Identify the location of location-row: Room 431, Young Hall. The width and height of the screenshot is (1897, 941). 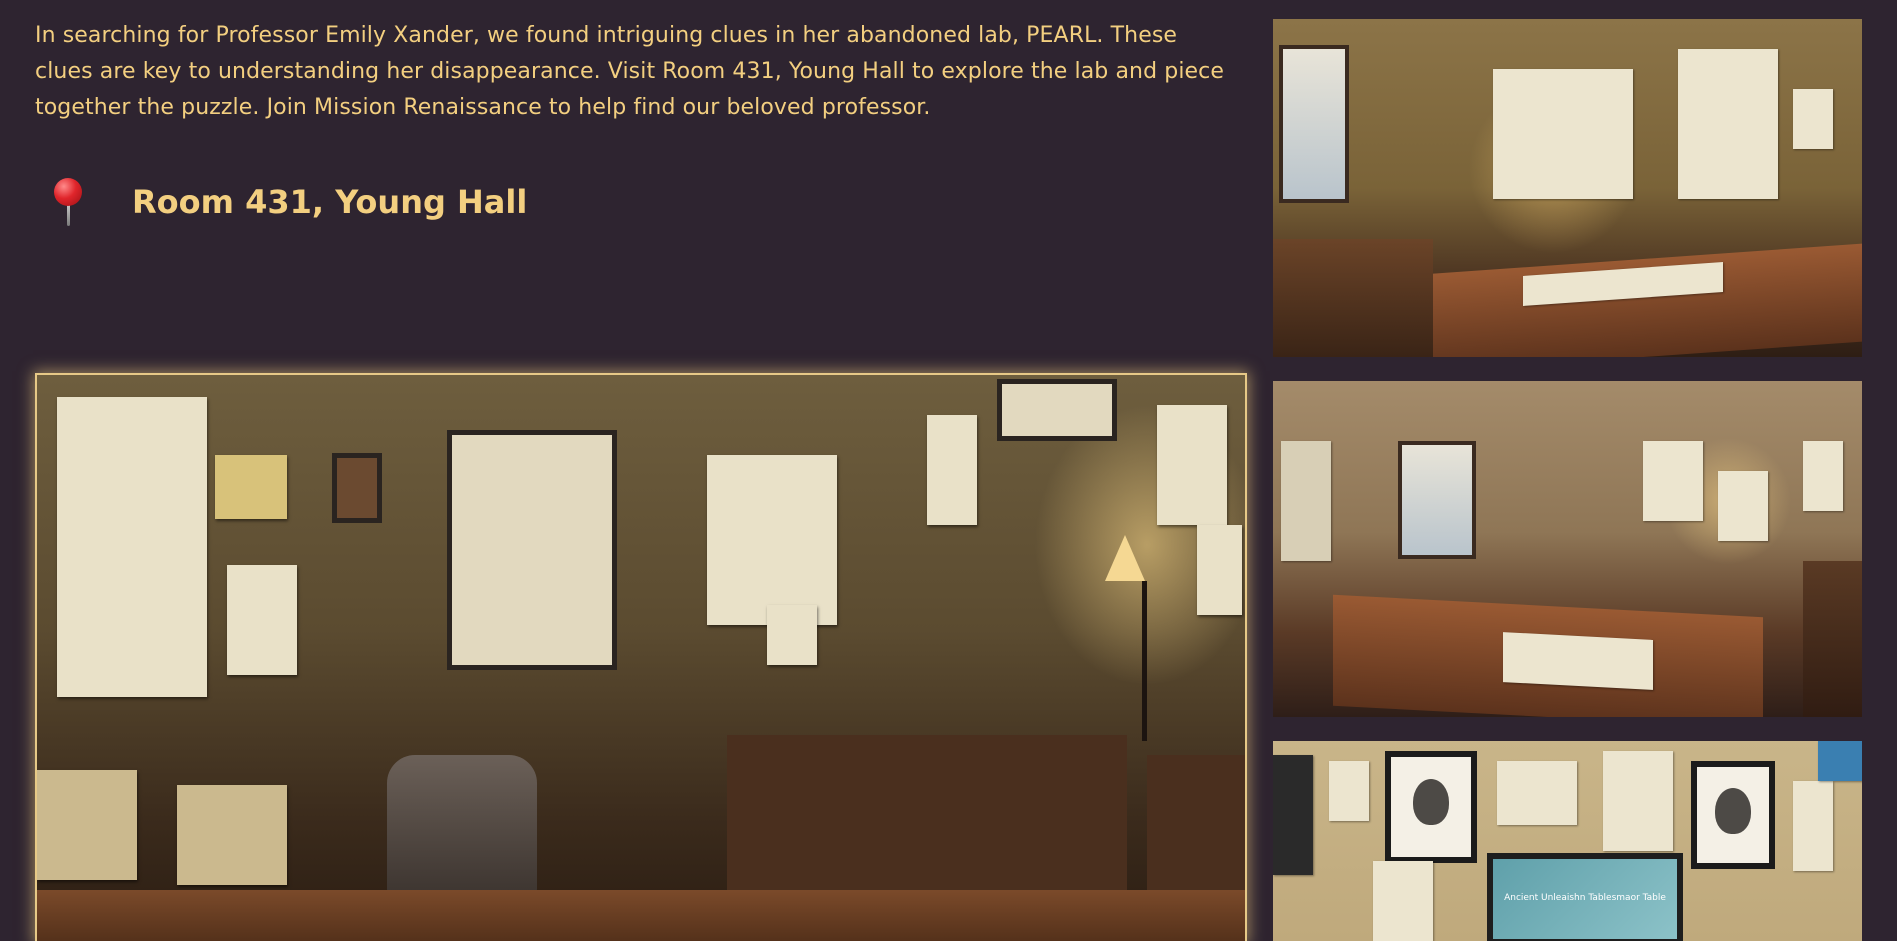
(287, 202).